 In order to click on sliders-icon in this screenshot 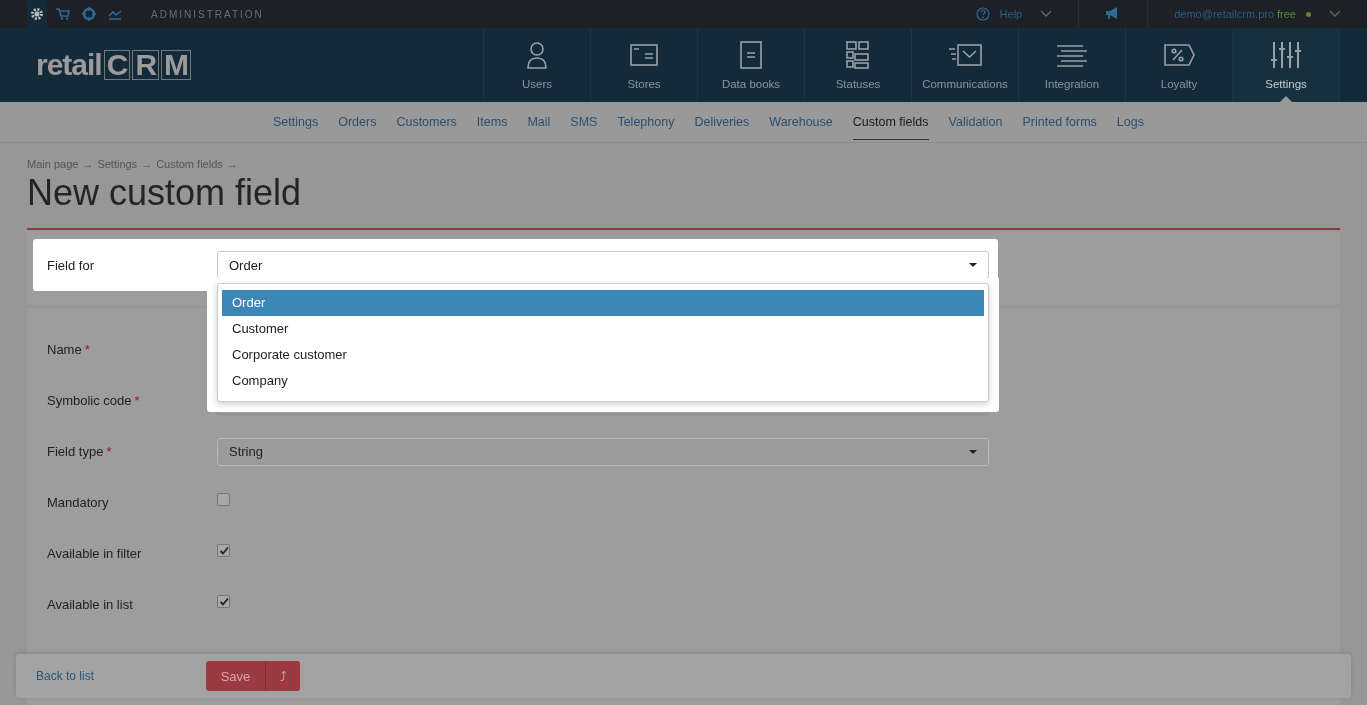, I will do `click(1286, 55)`.